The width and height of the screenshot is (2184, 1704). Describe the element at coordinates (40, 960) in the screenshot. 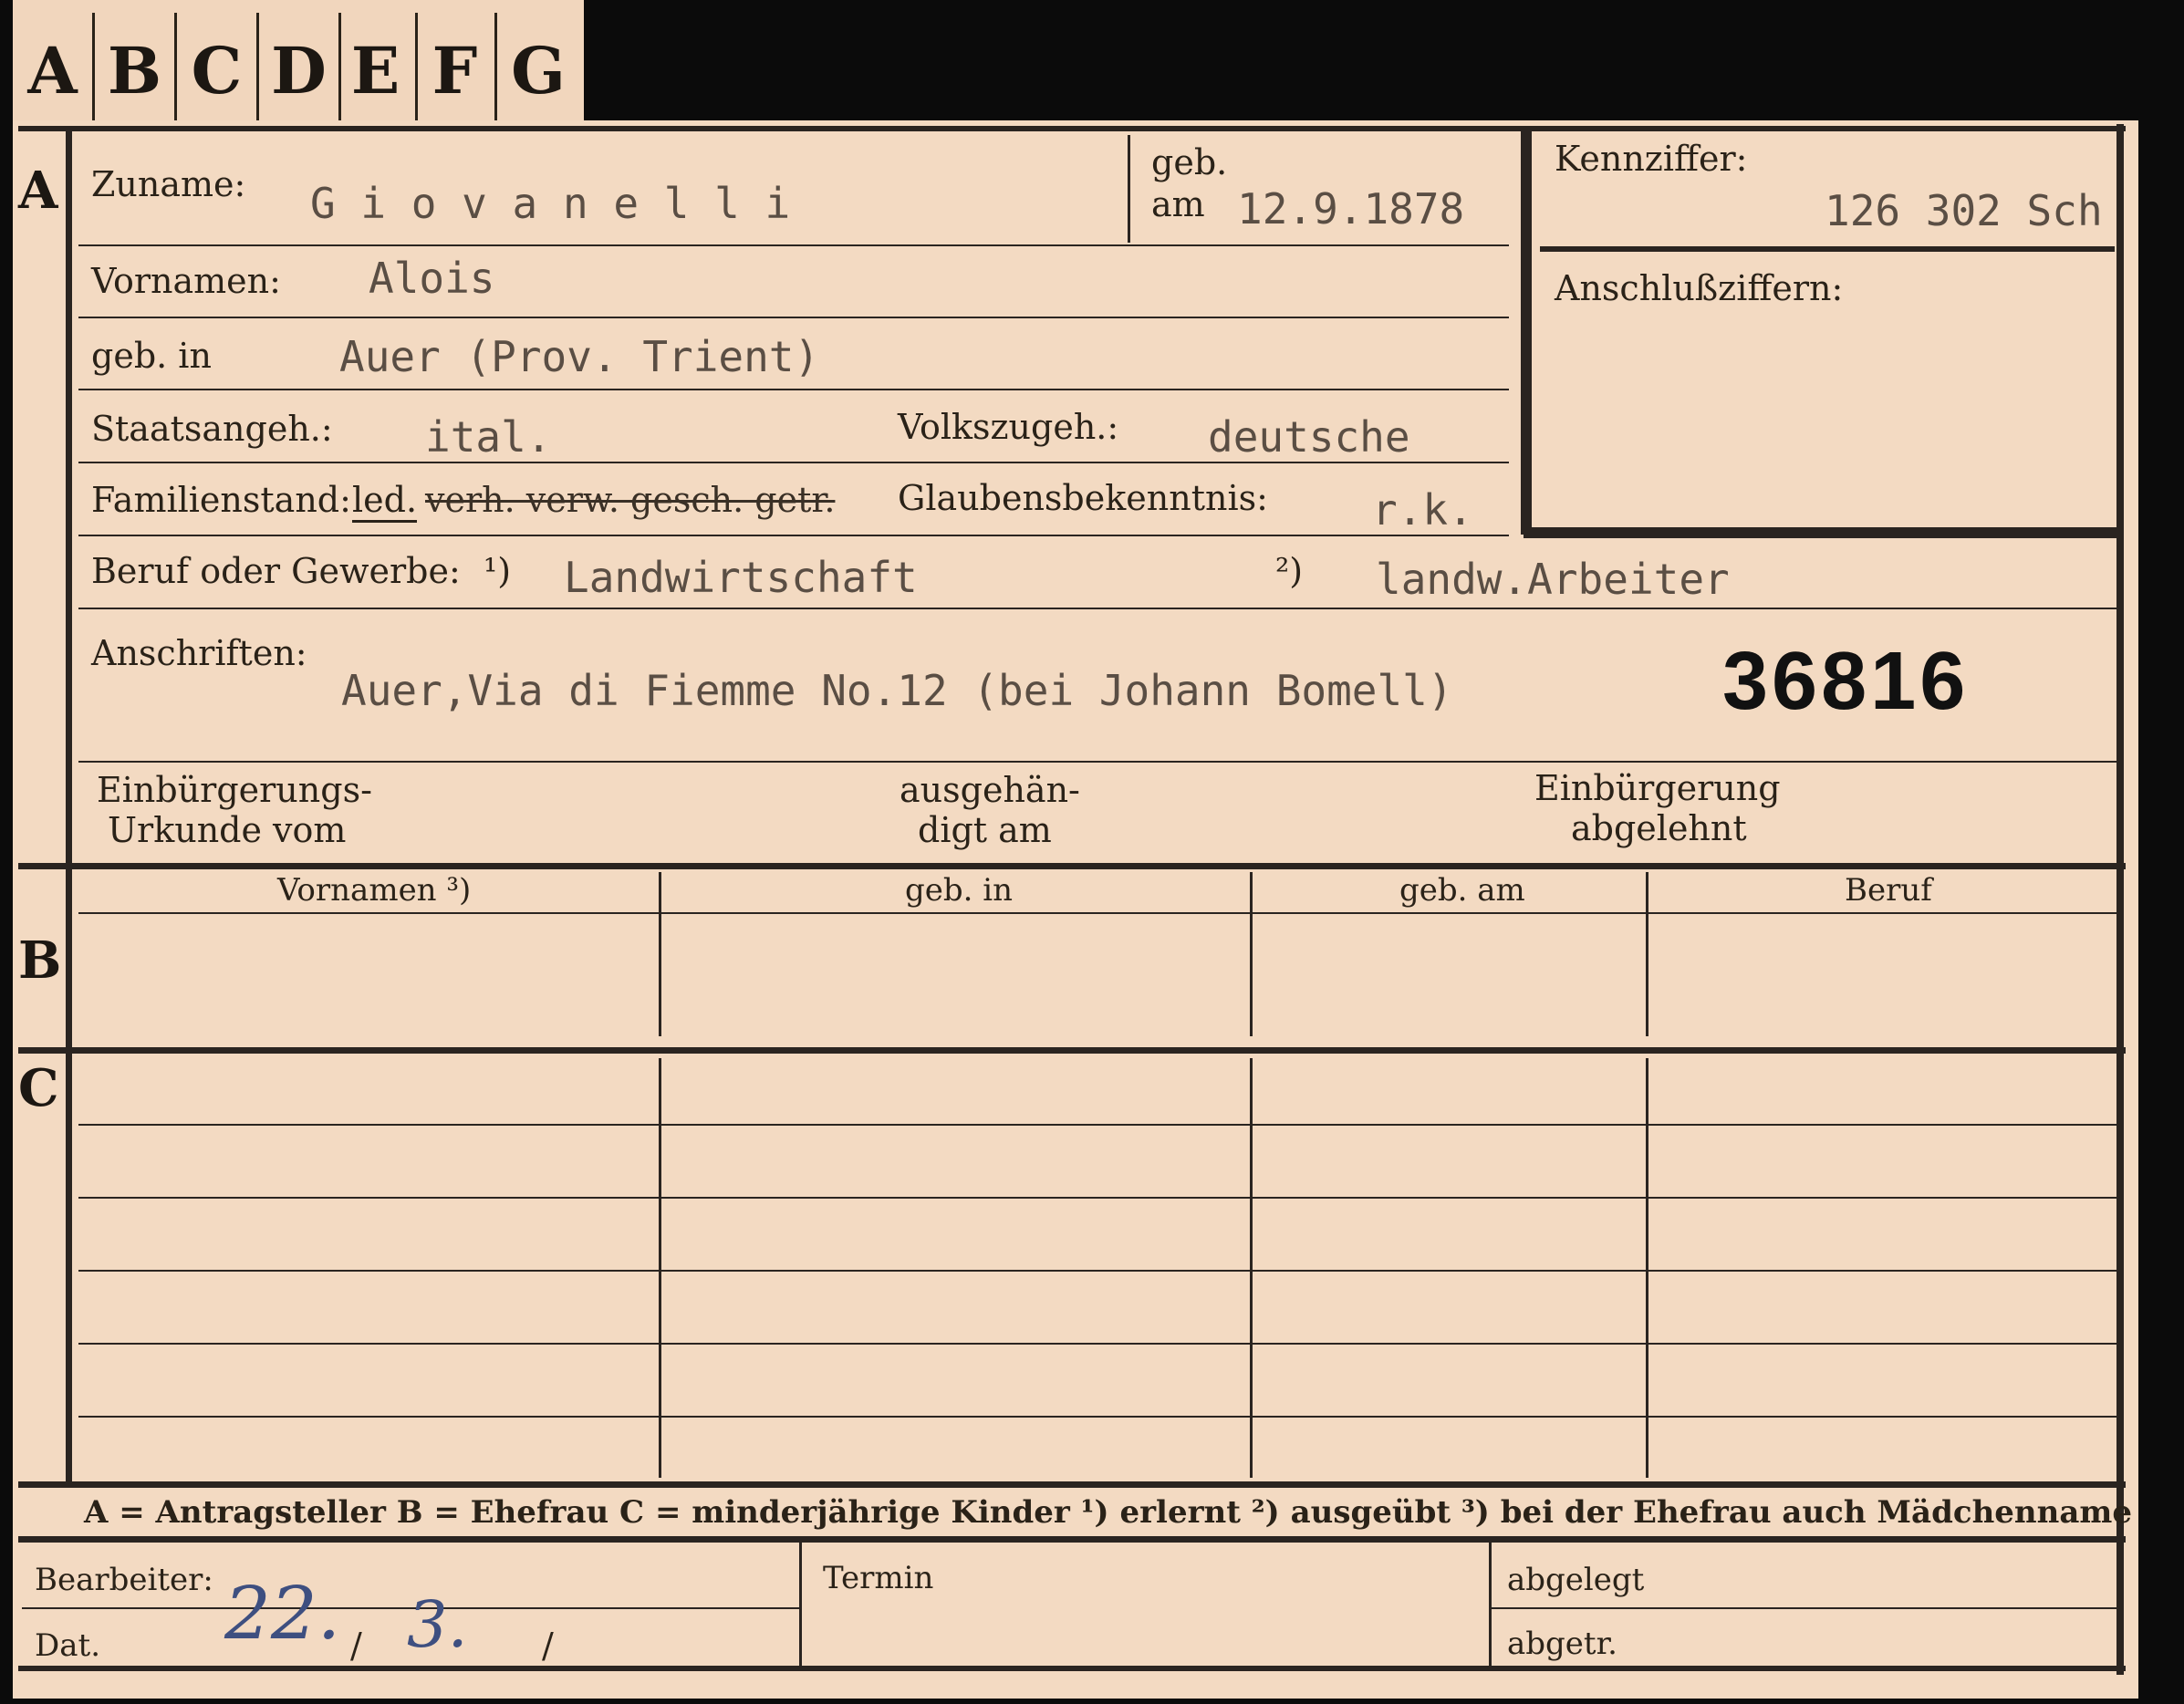

I see `section-b-marker: B` at that location.